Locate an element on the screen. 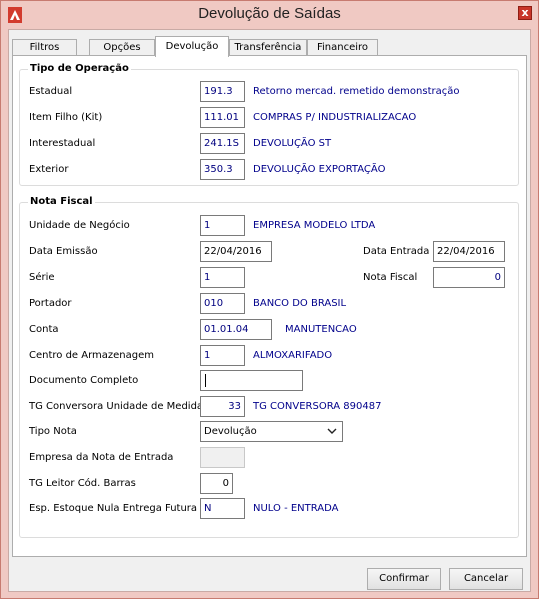 The image size is (539, 599). tab-devolucao: Devolução is located at coordinates (192, 46).